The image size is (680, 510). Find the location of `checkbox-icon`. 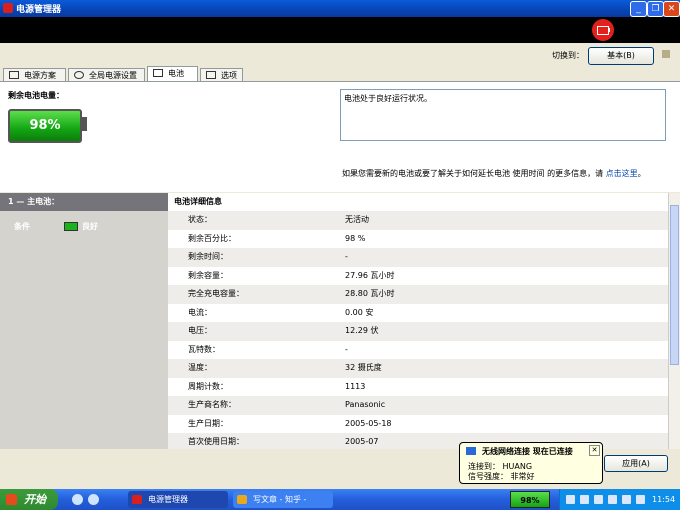

checkbox-icon is located at coordinates (211, 75).